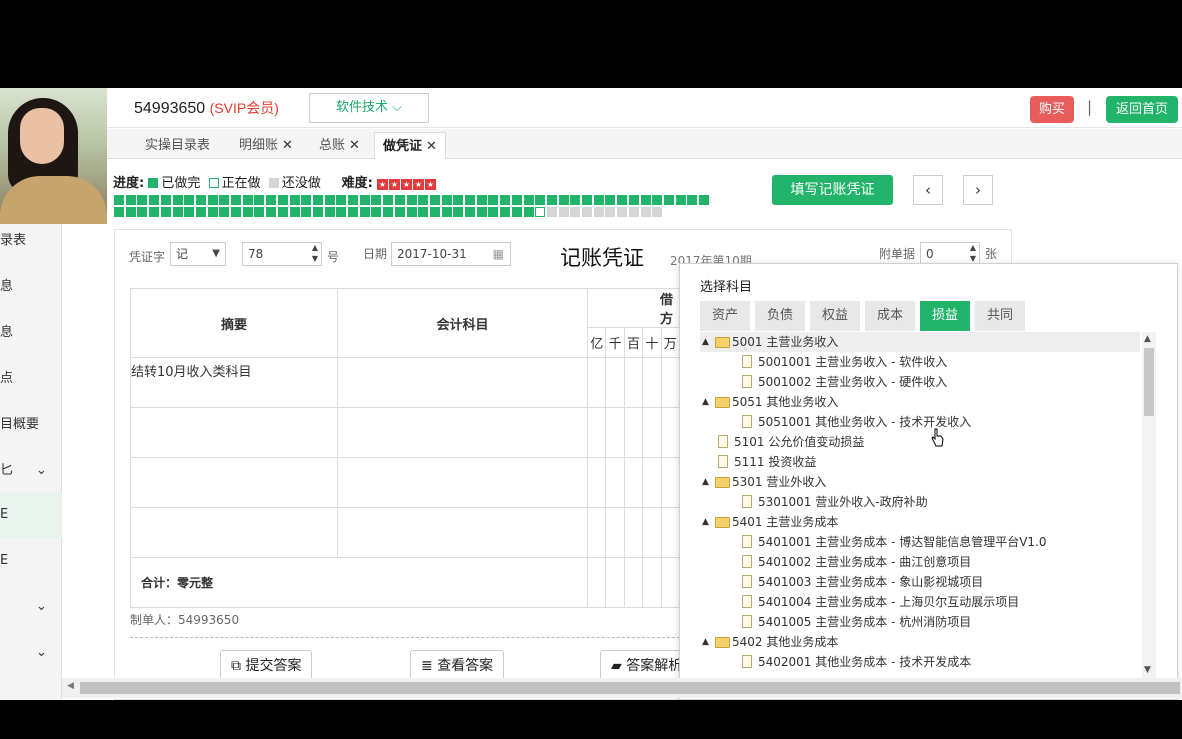  Describe the element at coordinates (31, 379) in the screenshot. I see `sidebar-item: 点` at that location.